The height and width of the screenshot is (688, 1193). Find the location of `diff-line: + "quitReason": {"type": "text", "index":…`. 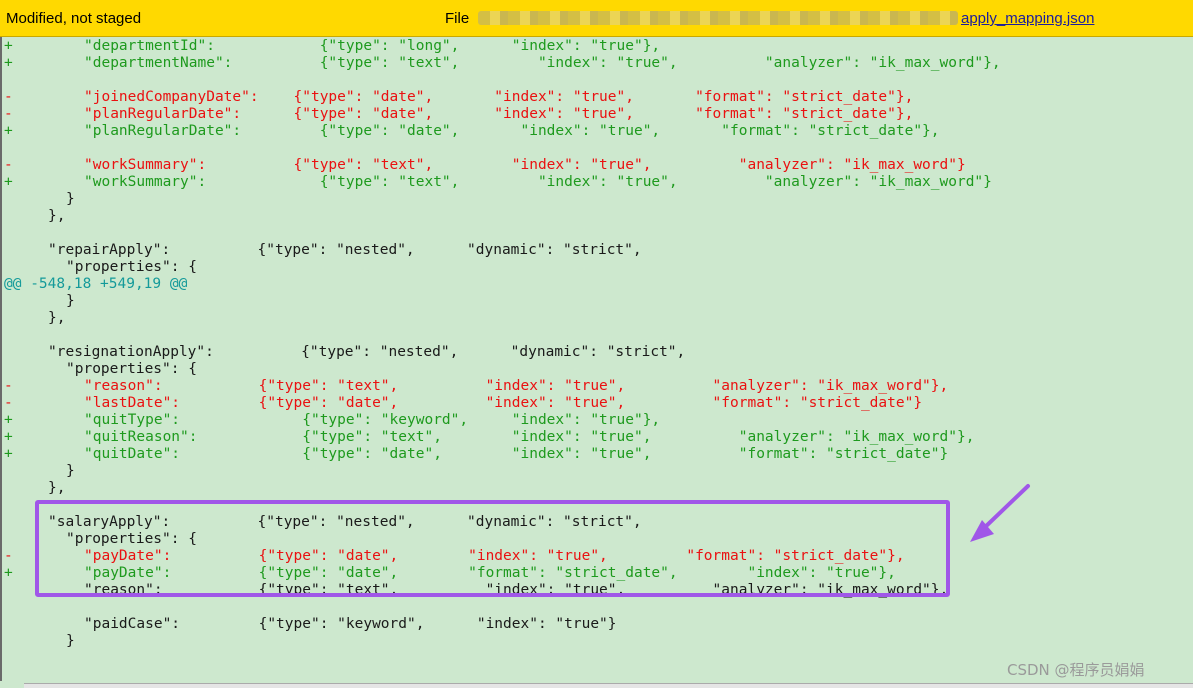

diff-line: + "quitReason": {"type": "text", "index":… is located at coordinates (596, 437).